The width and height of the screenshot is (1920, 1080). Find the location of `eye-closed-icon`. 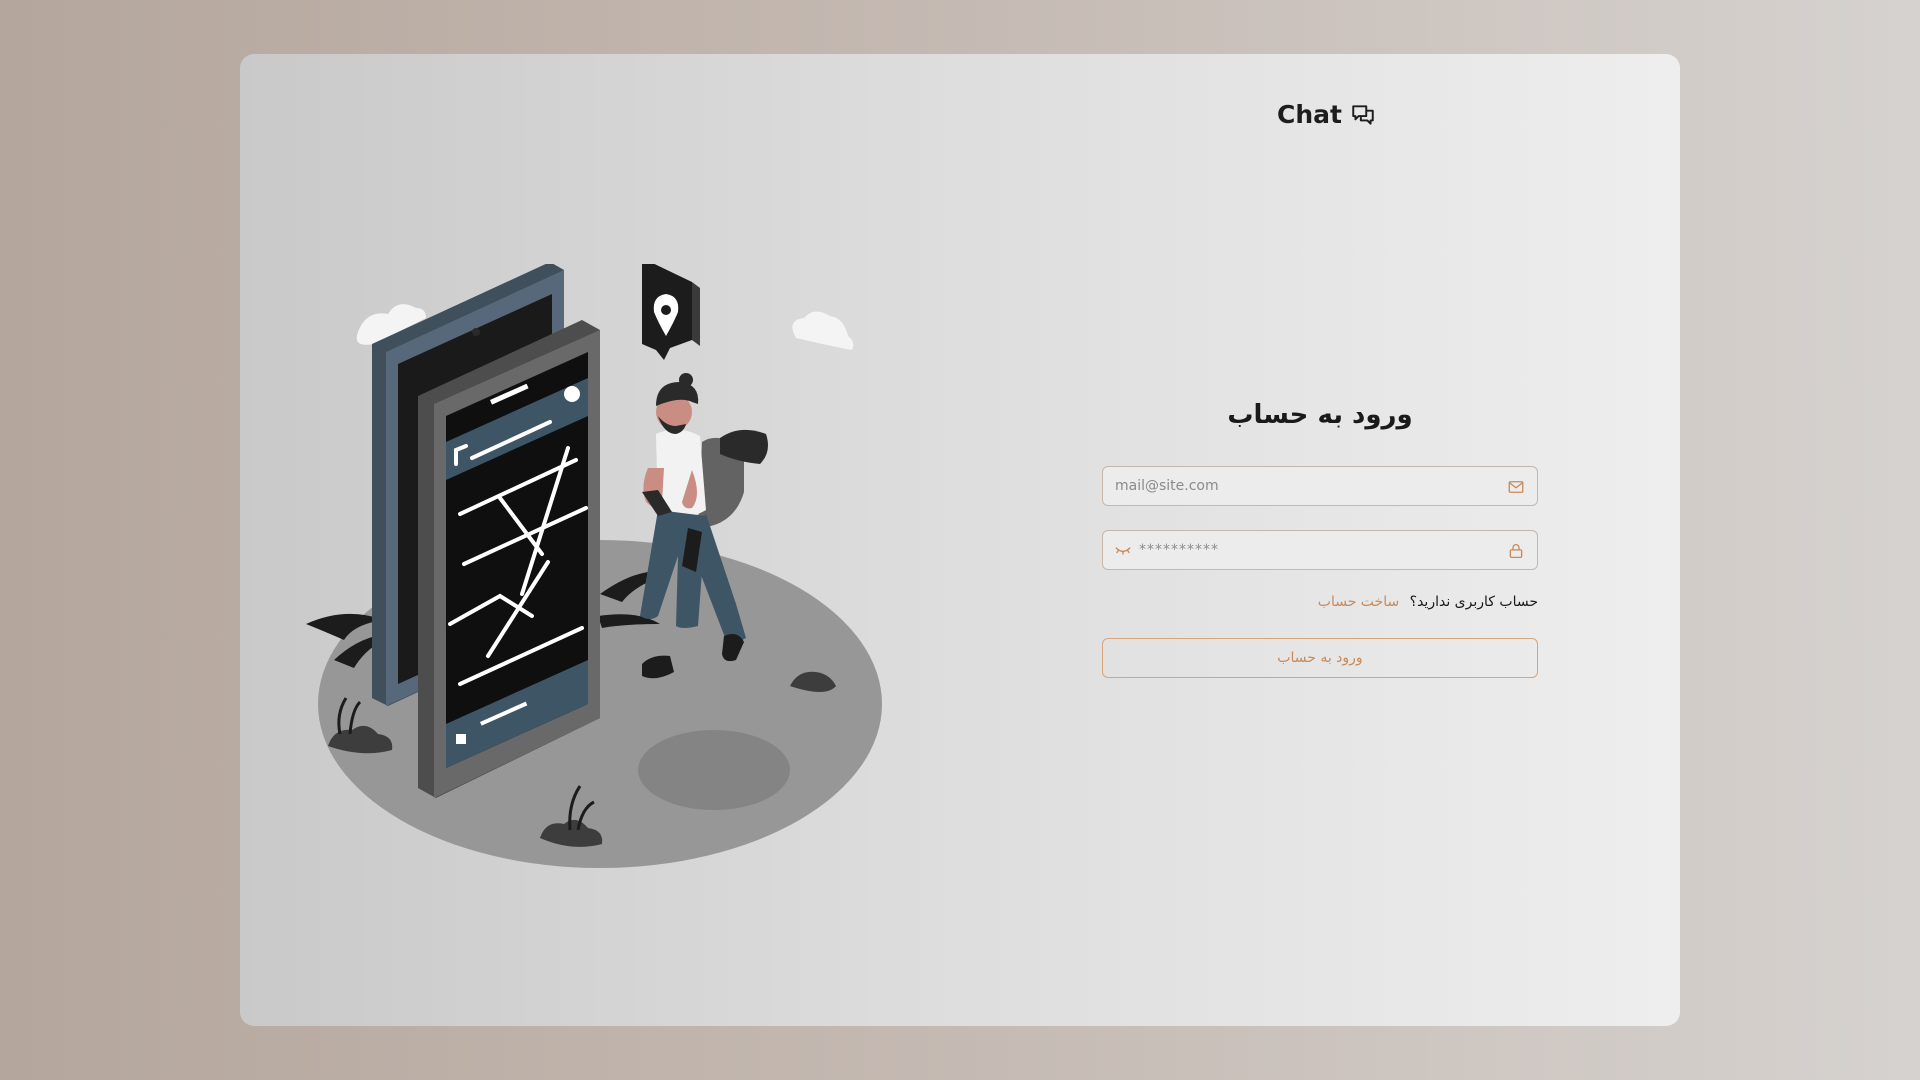

eye-closed-icon is located at coordinates (1123, 551).